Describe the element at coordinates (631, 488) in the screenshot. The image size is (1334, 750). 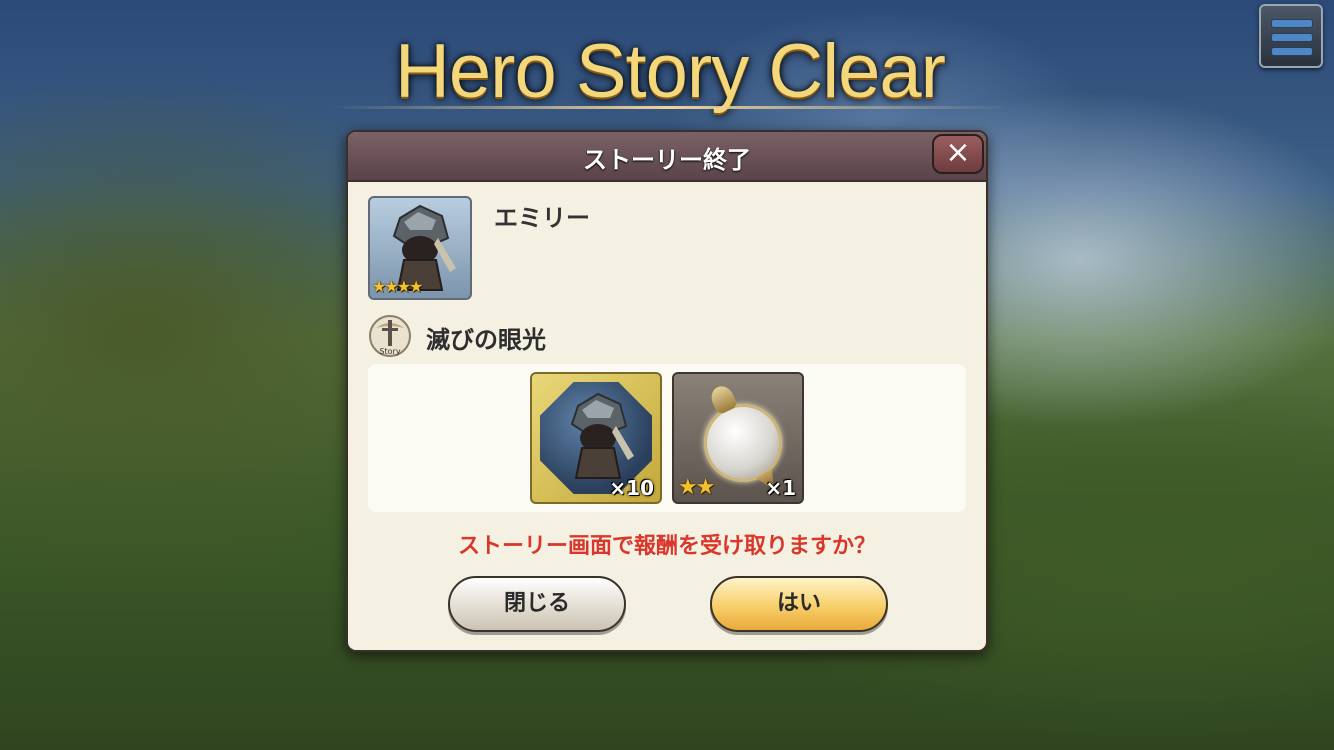
I see `reward-quantity: ×10` at that location.